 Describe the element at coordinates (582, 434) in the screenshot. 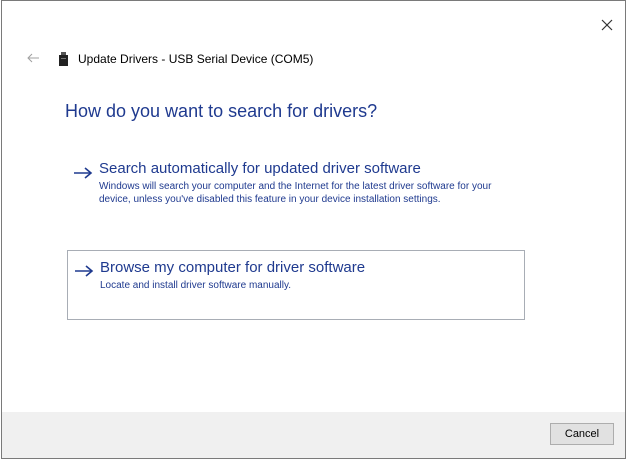

I see `cancel-button: Cancel` at that location.